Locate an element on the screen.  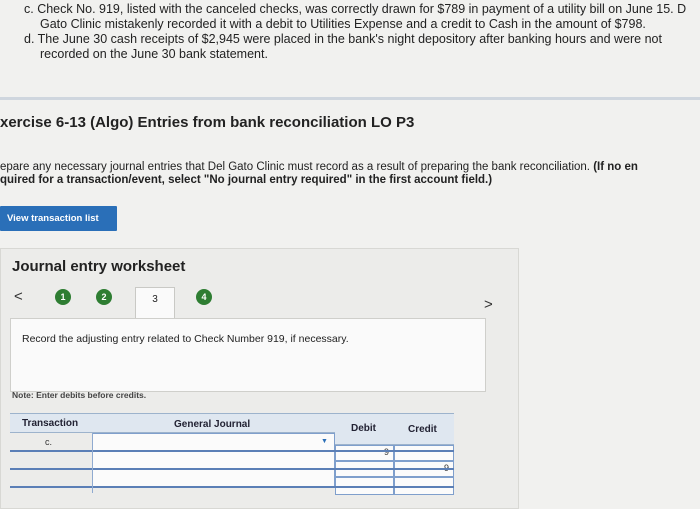
step-3-tab-active: 3 is located at coordinates (155, 302).